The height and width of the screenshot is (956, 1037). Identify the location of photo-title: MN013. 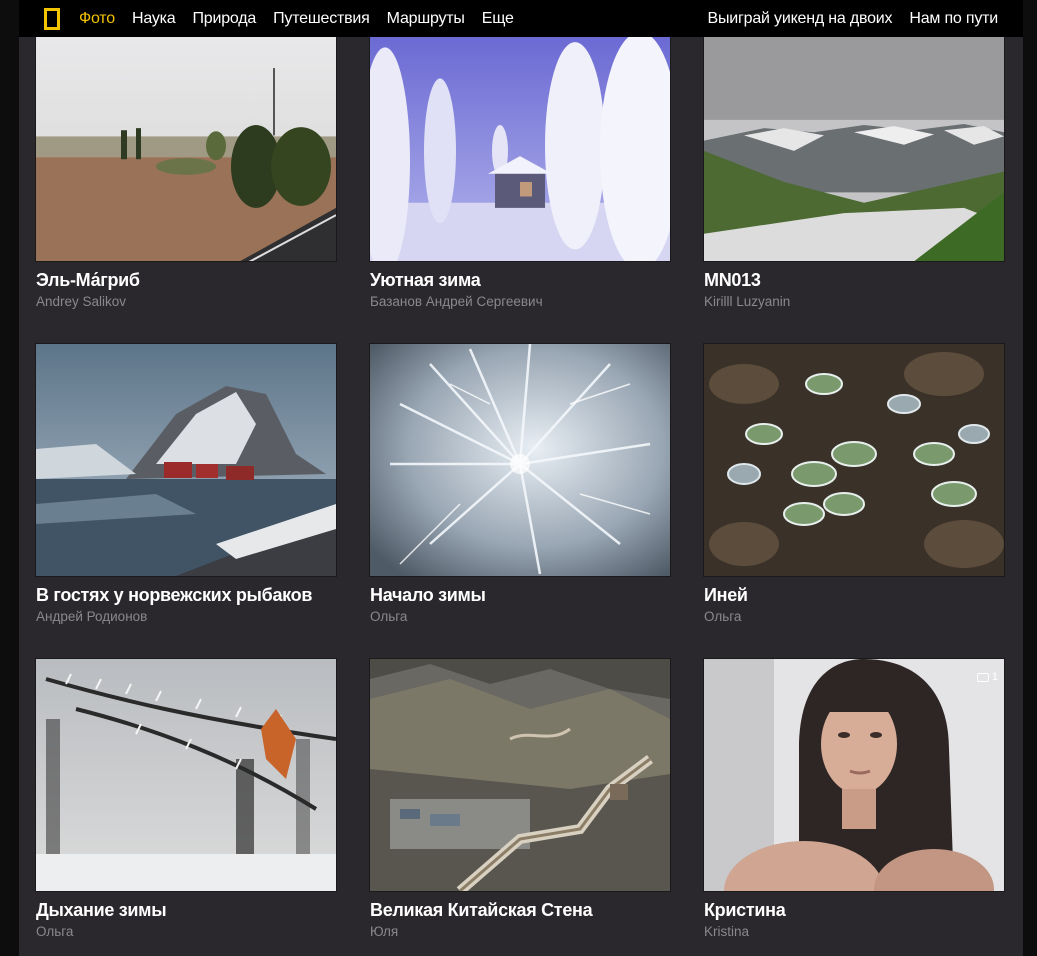
(854, 280).